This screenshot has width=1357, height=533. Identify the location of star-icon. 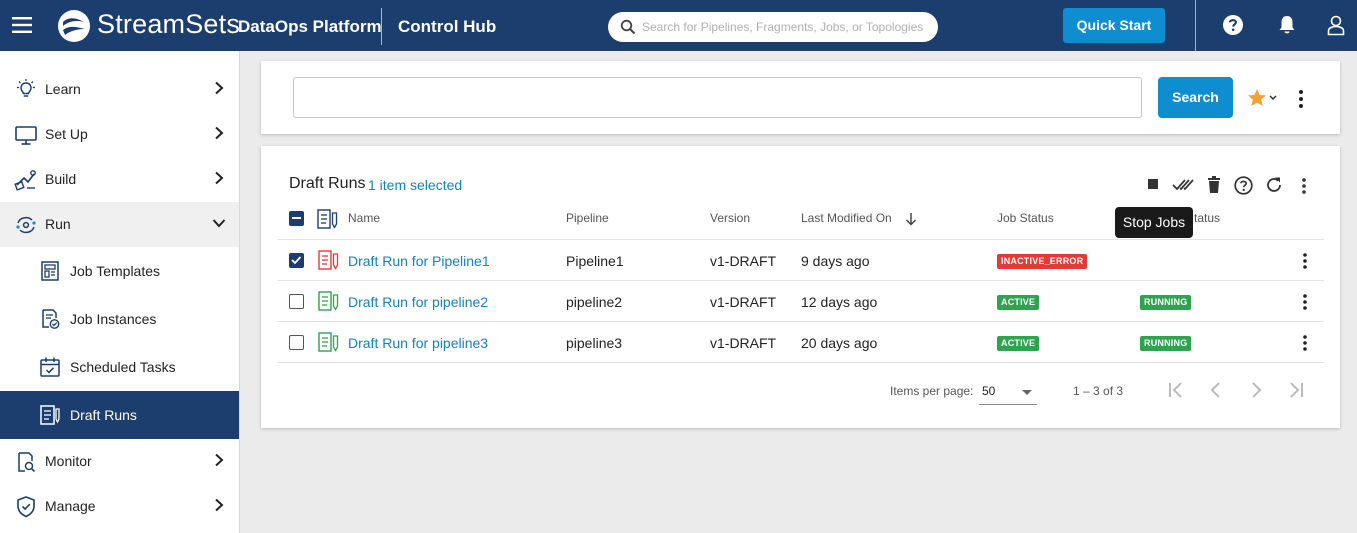
(1263, 98).